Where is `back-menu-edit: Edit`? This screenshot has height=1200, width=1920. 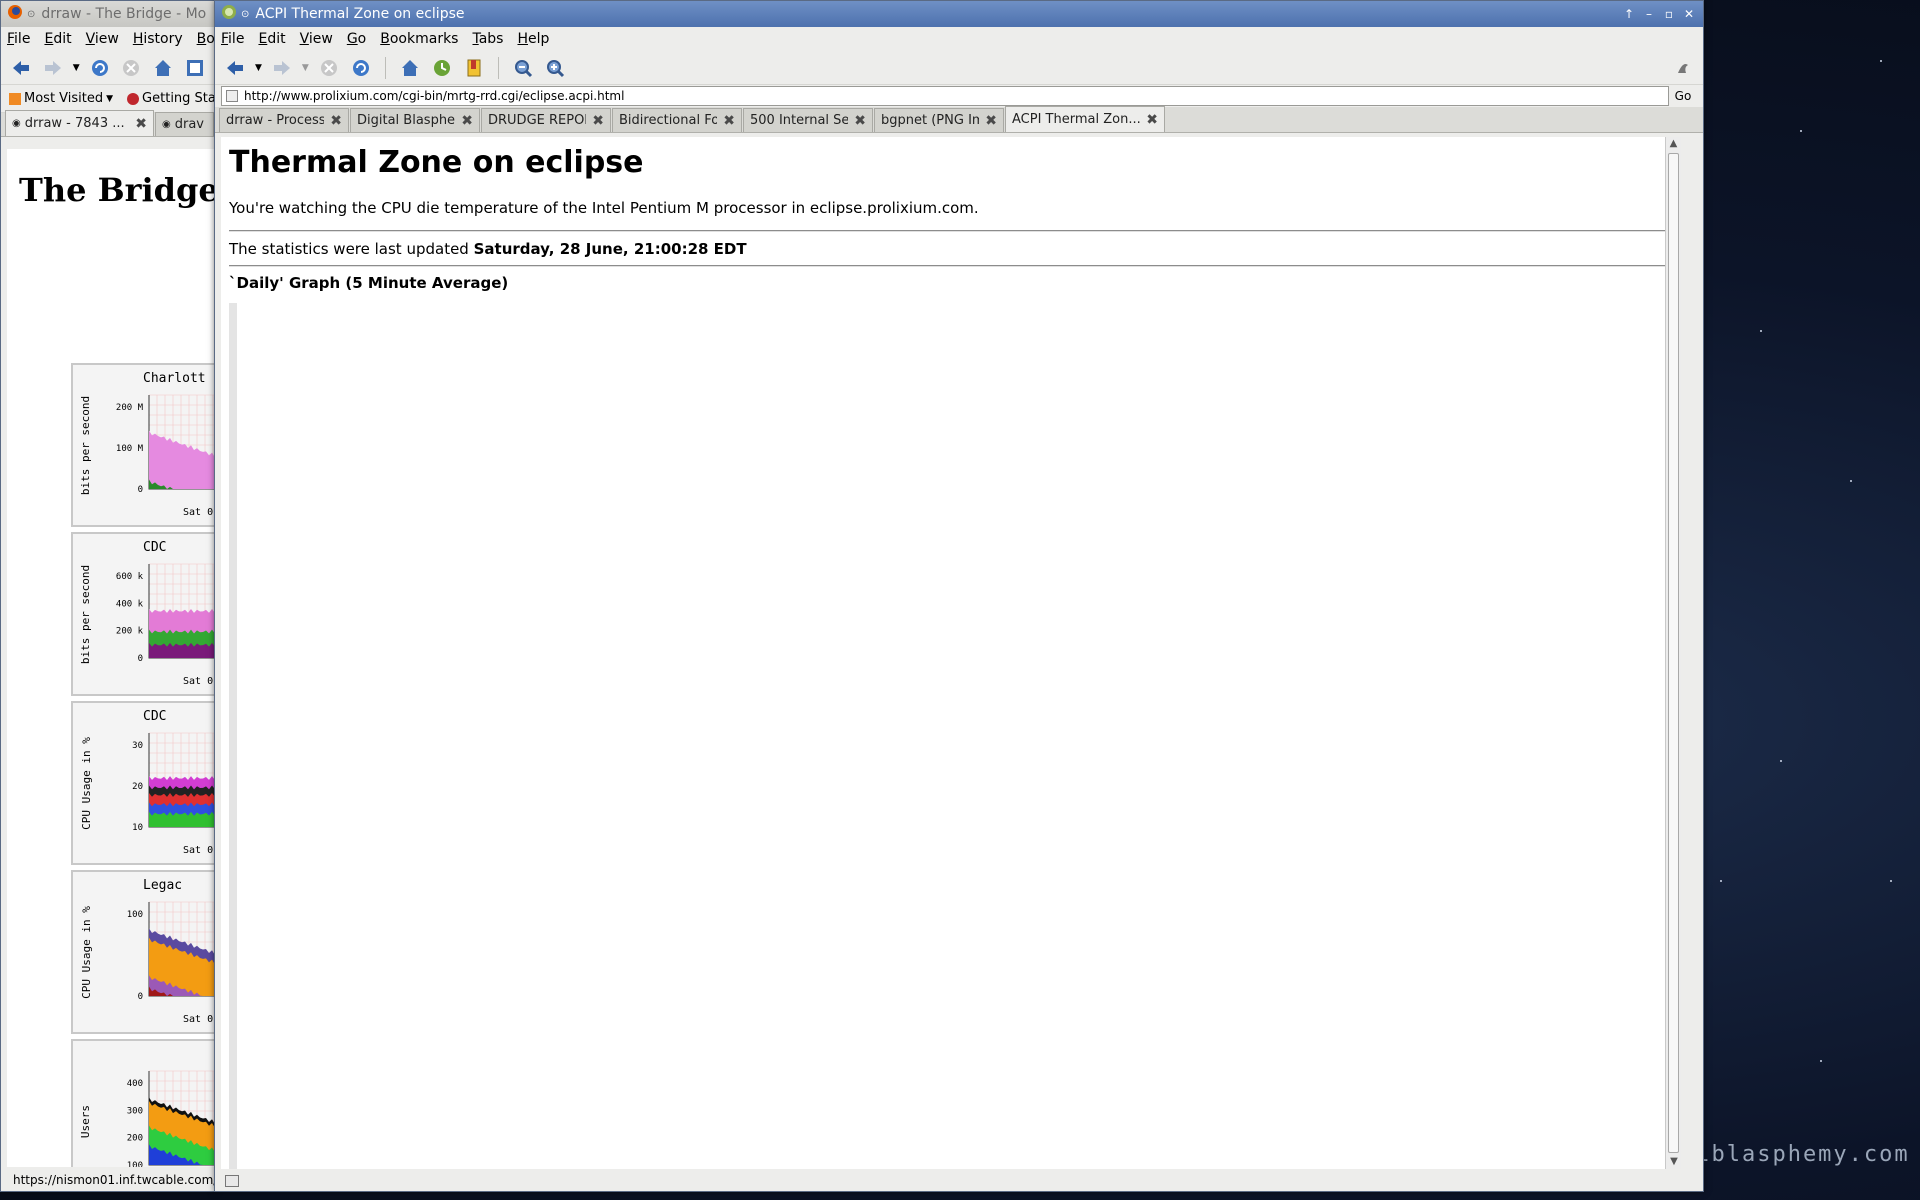
back-menu-edit: Edit is located at coordinates (57, 39).